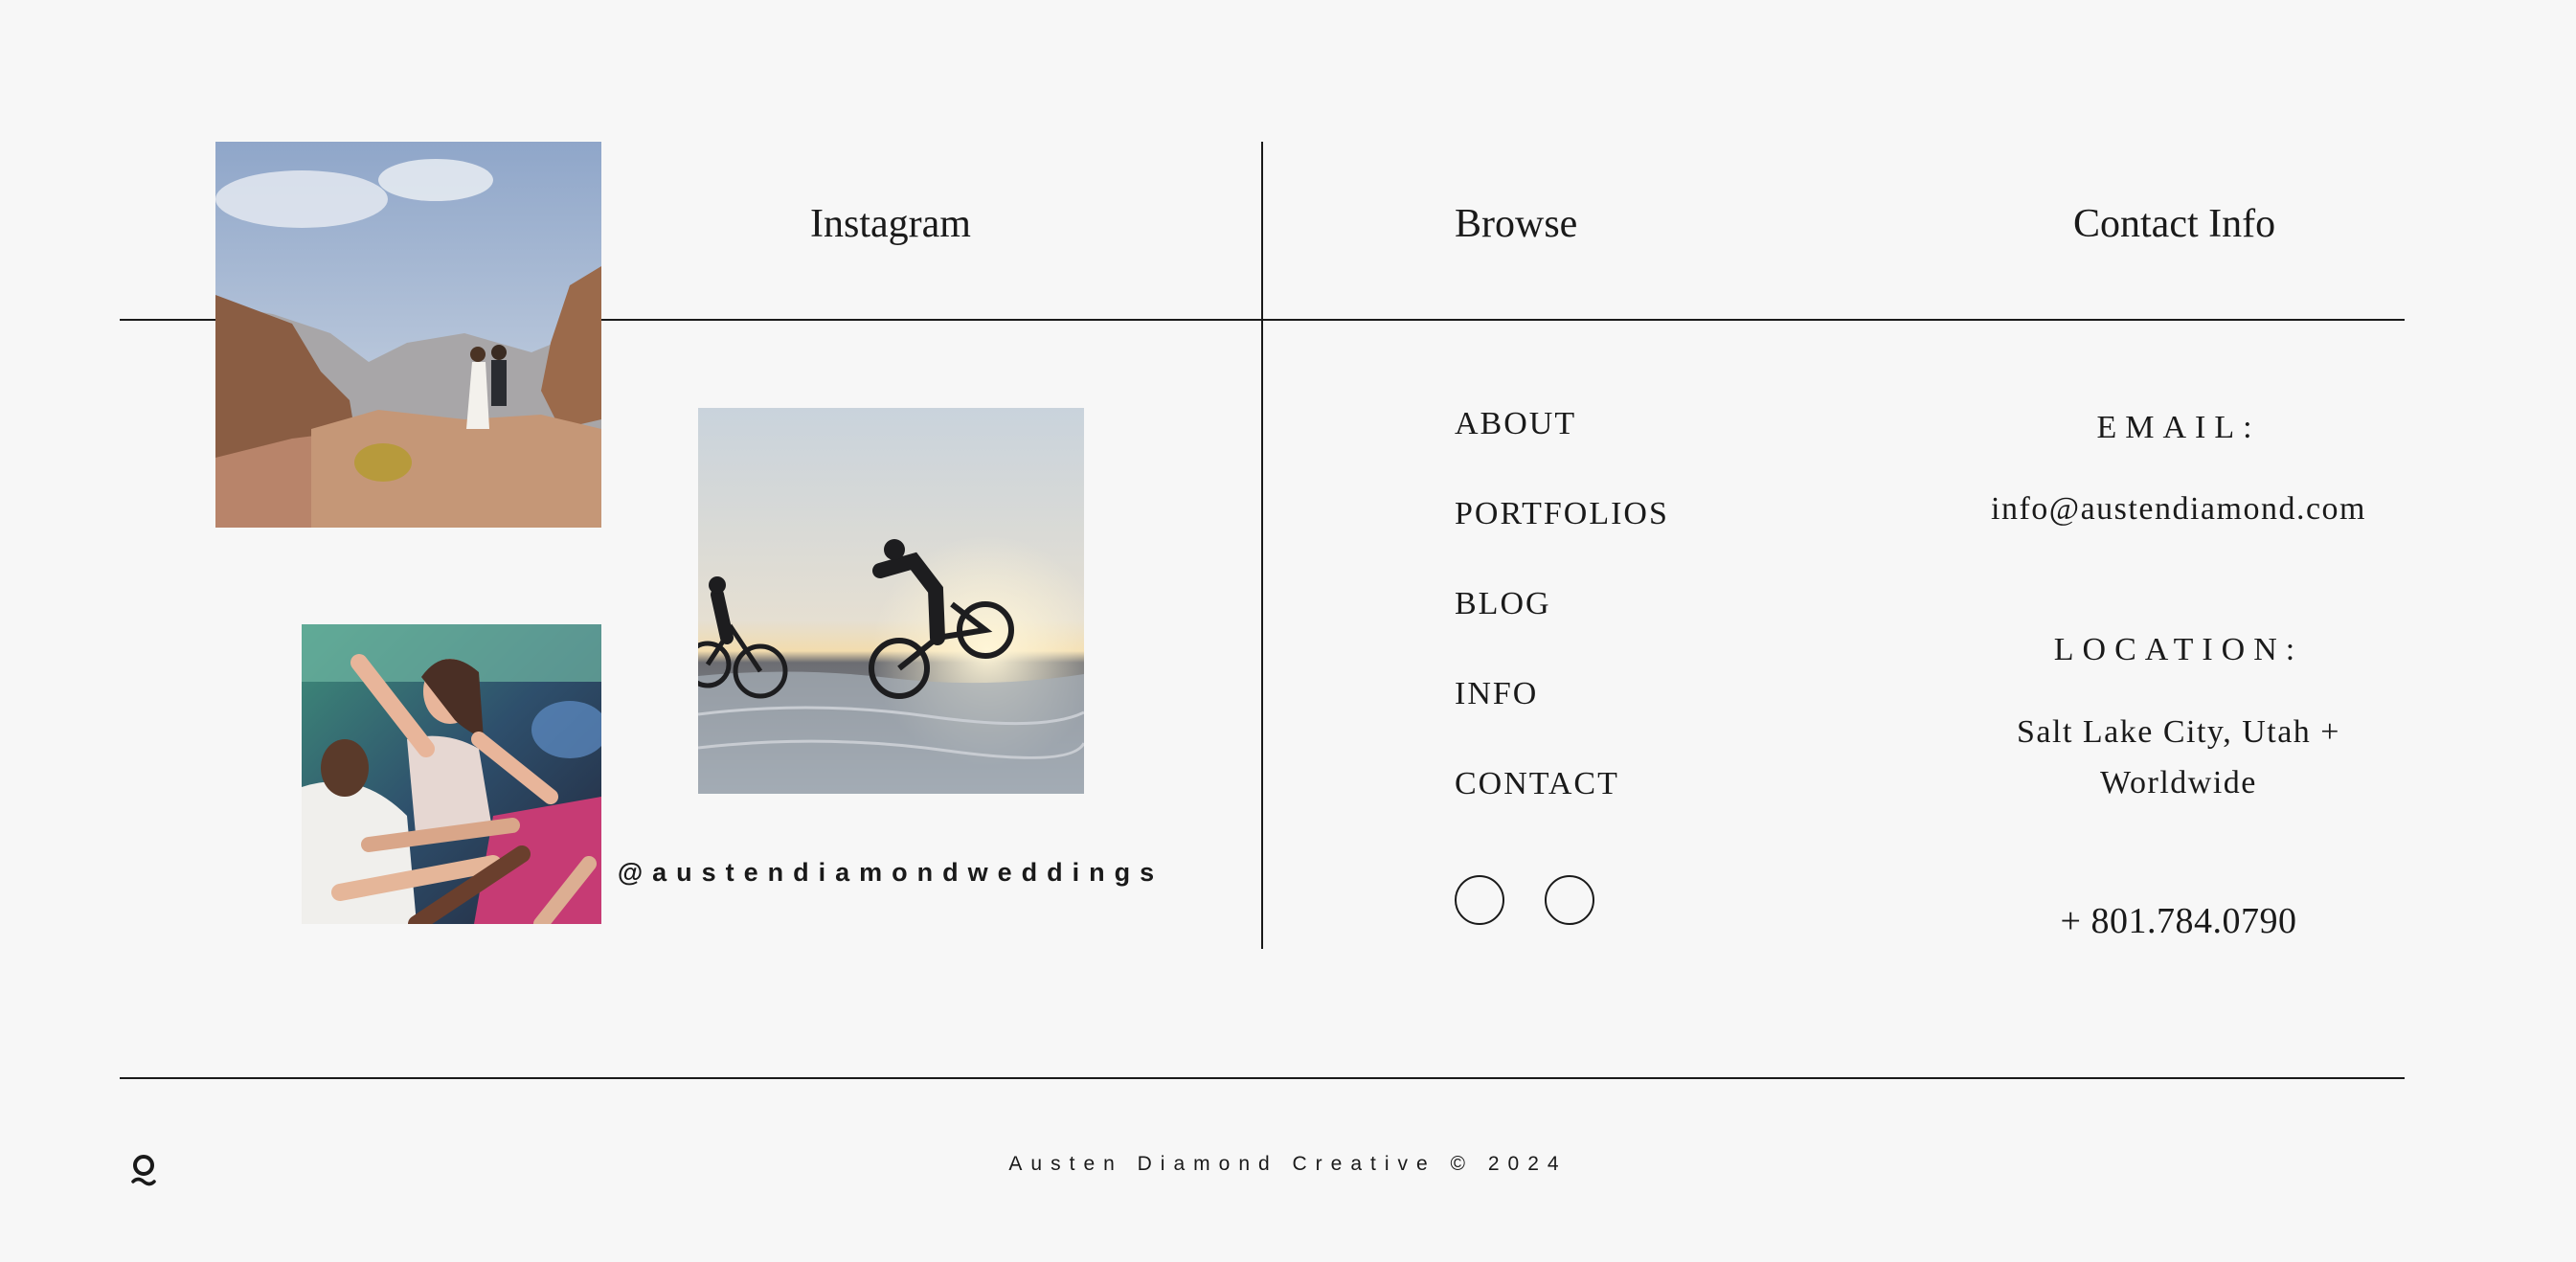 The height and width of the screenshot is (1262, 2576). Describe the element at coordinates (1288, 1164) in the screenshot. I see `copyright-text: Austen Diamond Creative © 2024` at that location.